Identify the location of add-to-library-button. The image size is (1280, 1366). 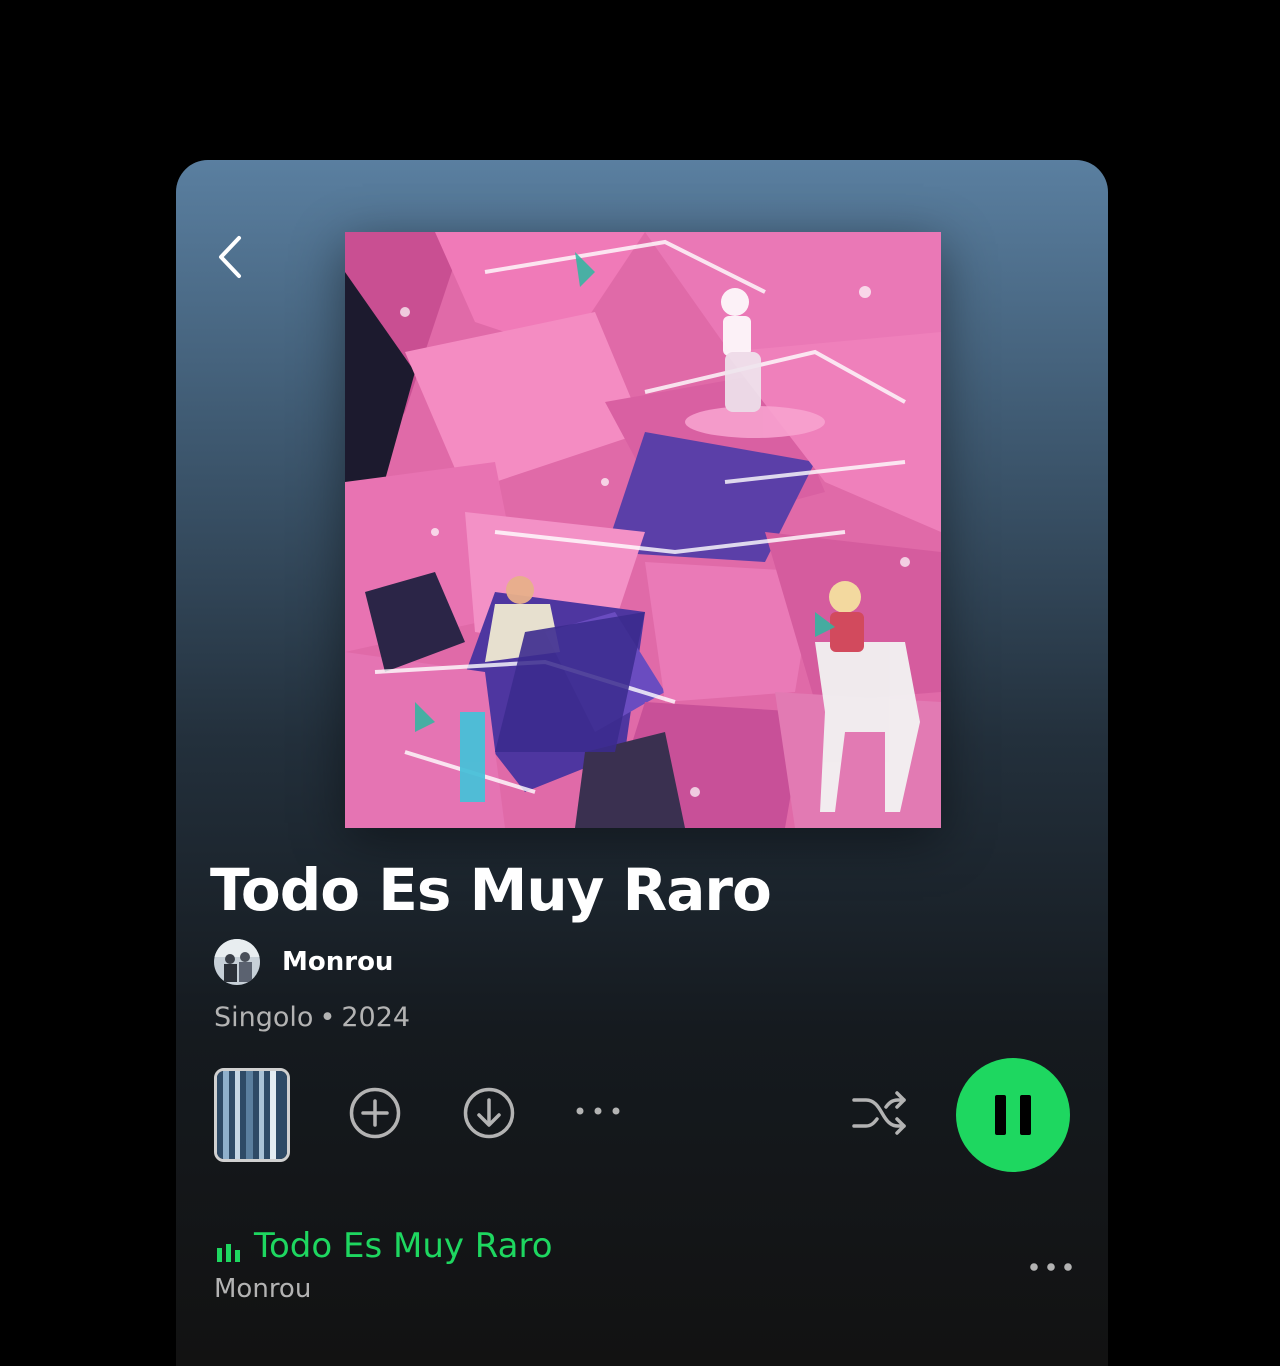
(375, 1113).